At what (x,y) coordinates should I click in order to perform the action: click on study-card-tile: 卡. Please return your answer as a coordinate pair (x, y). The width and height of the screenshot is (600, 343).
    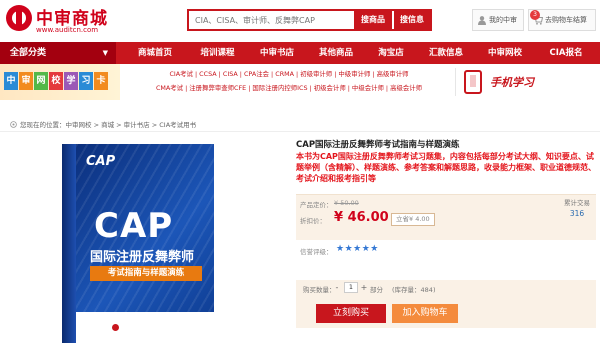
    Looking at the image, I should click on (101, 81).